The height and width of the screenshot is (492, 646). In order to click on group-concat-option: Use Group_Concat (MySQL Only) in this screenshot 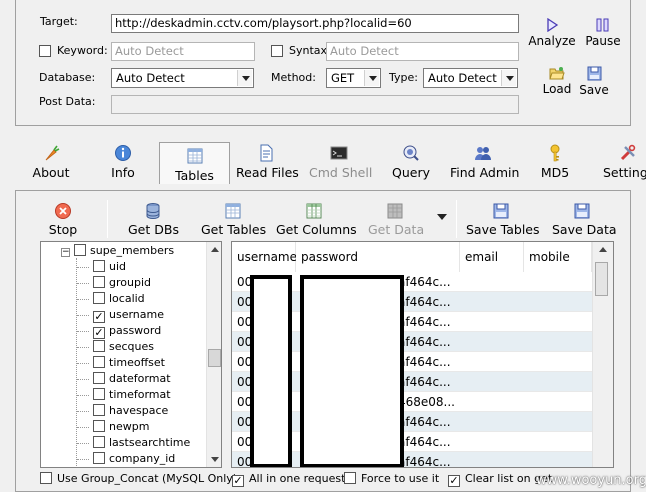, I will do `click(138, 478)`.